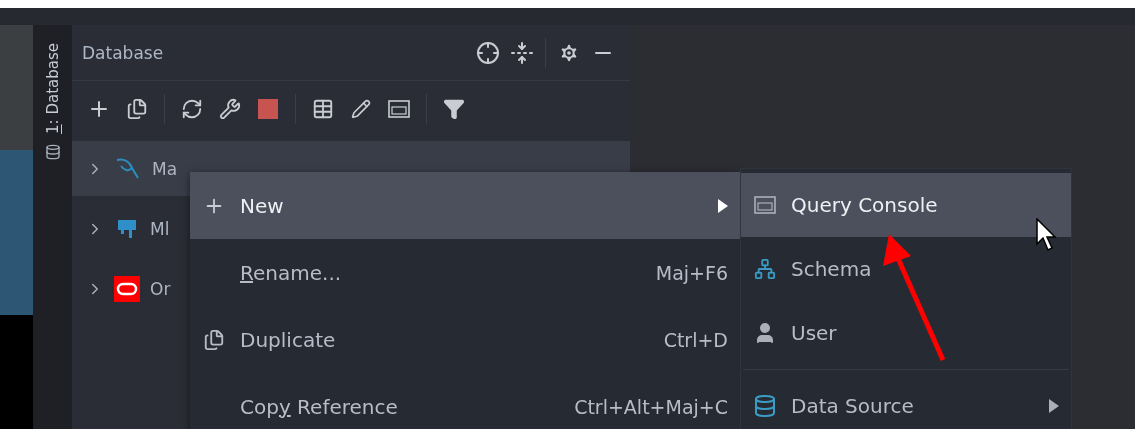 This screenshot has height=429, width=1135. I want to click on shortcut-text: Ctrl+Alt+Maj+C, so click(651, 406).